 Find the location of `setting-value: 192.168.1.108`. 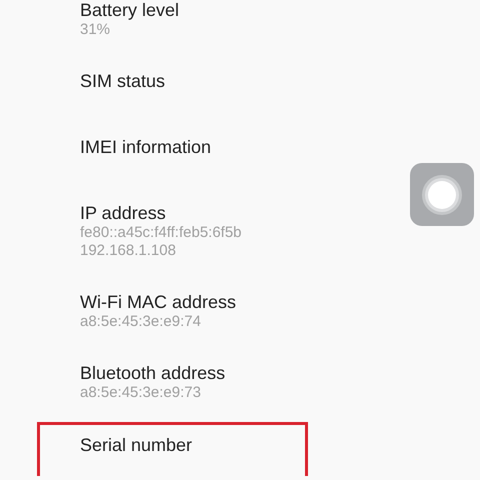

setting-value: 192.168.1.108 is located at coordinates (128, 251).